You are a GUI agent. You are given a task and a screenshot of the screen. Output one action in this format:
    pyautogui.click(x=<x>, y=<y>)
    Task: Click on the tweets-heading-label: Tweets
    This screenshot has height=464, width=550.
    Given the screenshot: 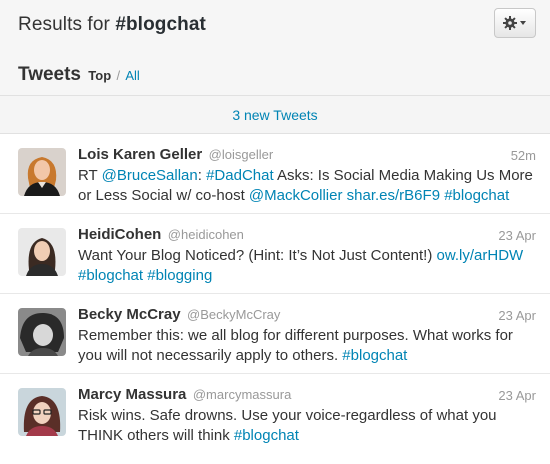 What is the action you would take?
    pyautogui.click(x=50, y=74)
    